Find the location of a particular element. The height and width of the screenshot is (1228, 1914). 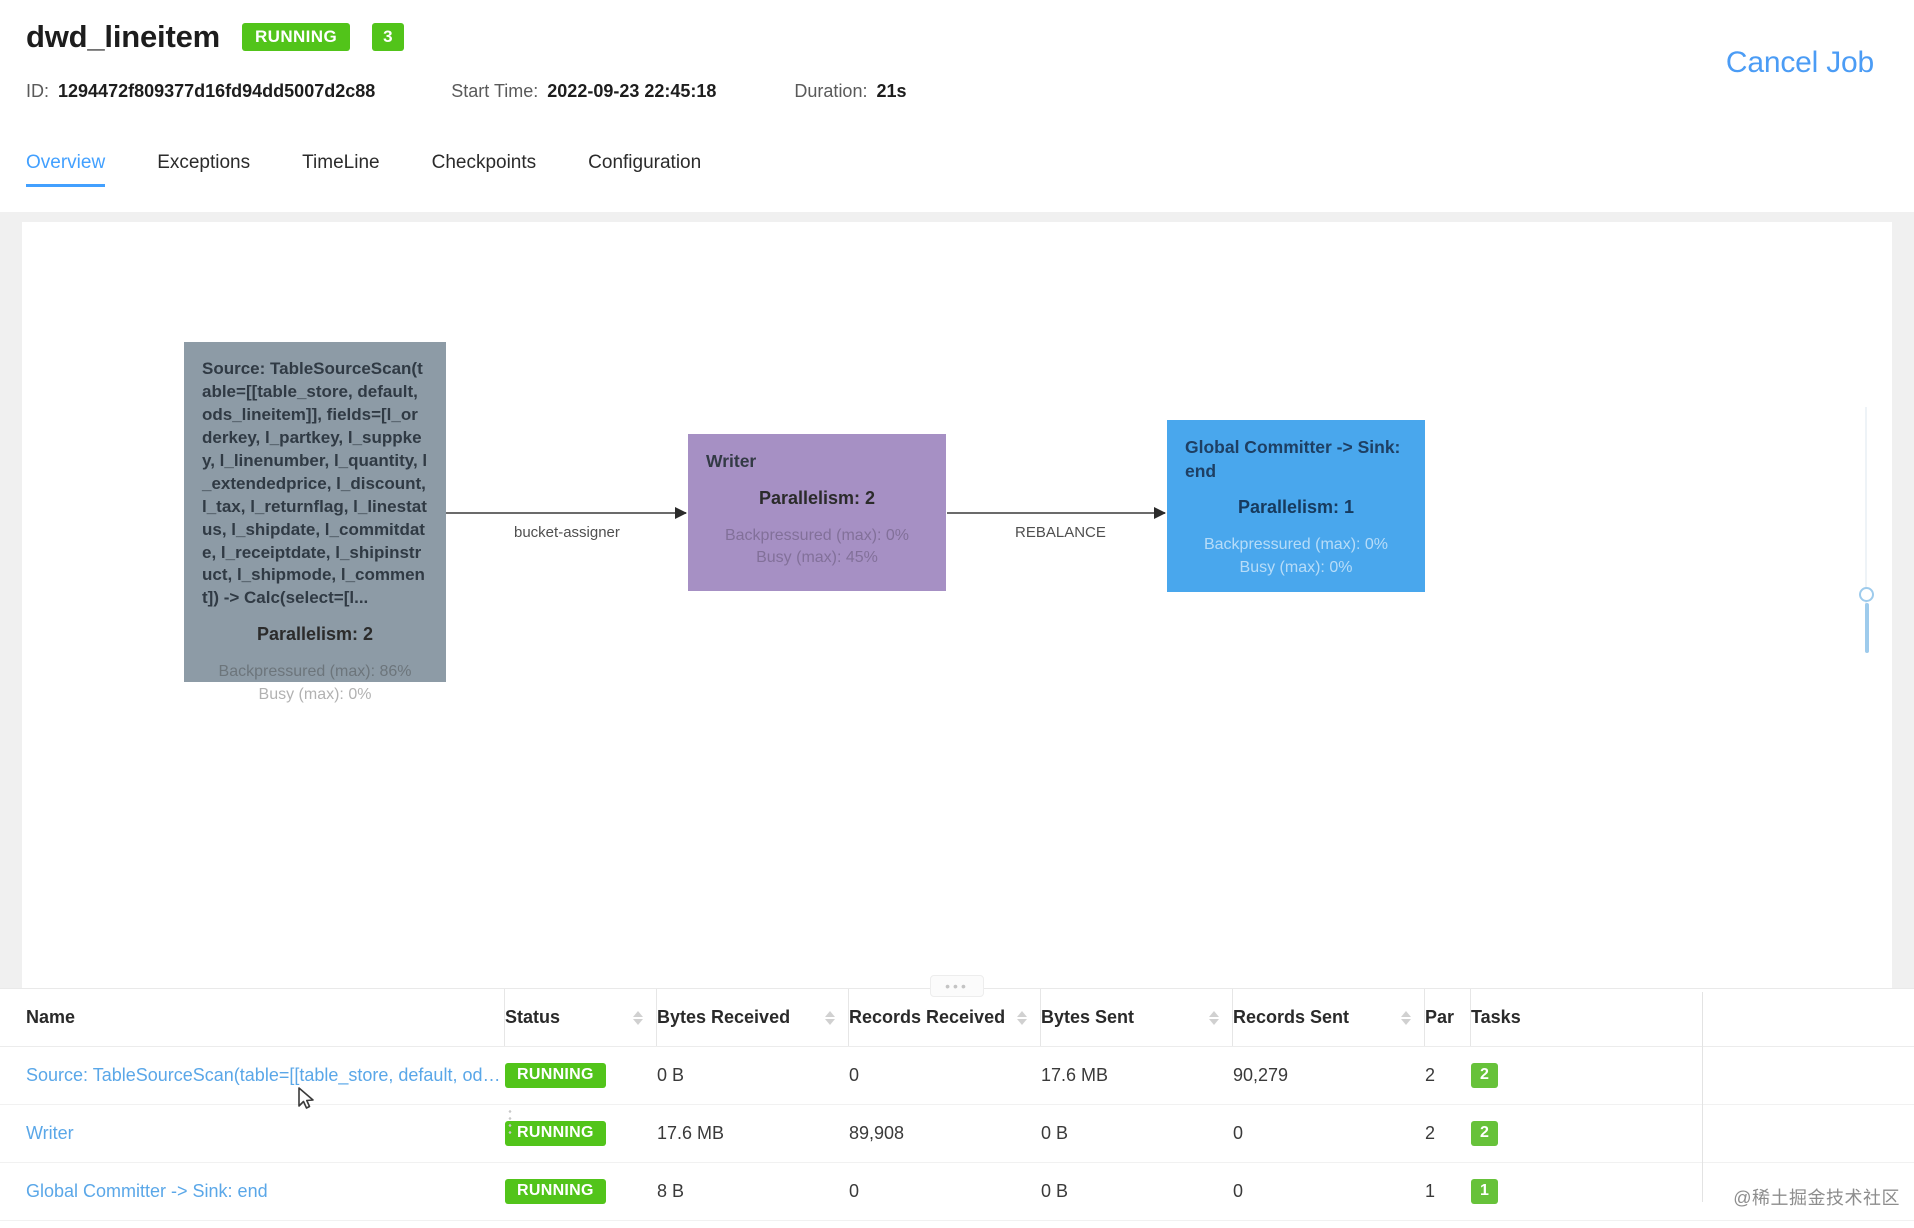

job-id: ID: 1294472f809377d16fd94dd5007d2c88 is located at coordinates (200, 91).